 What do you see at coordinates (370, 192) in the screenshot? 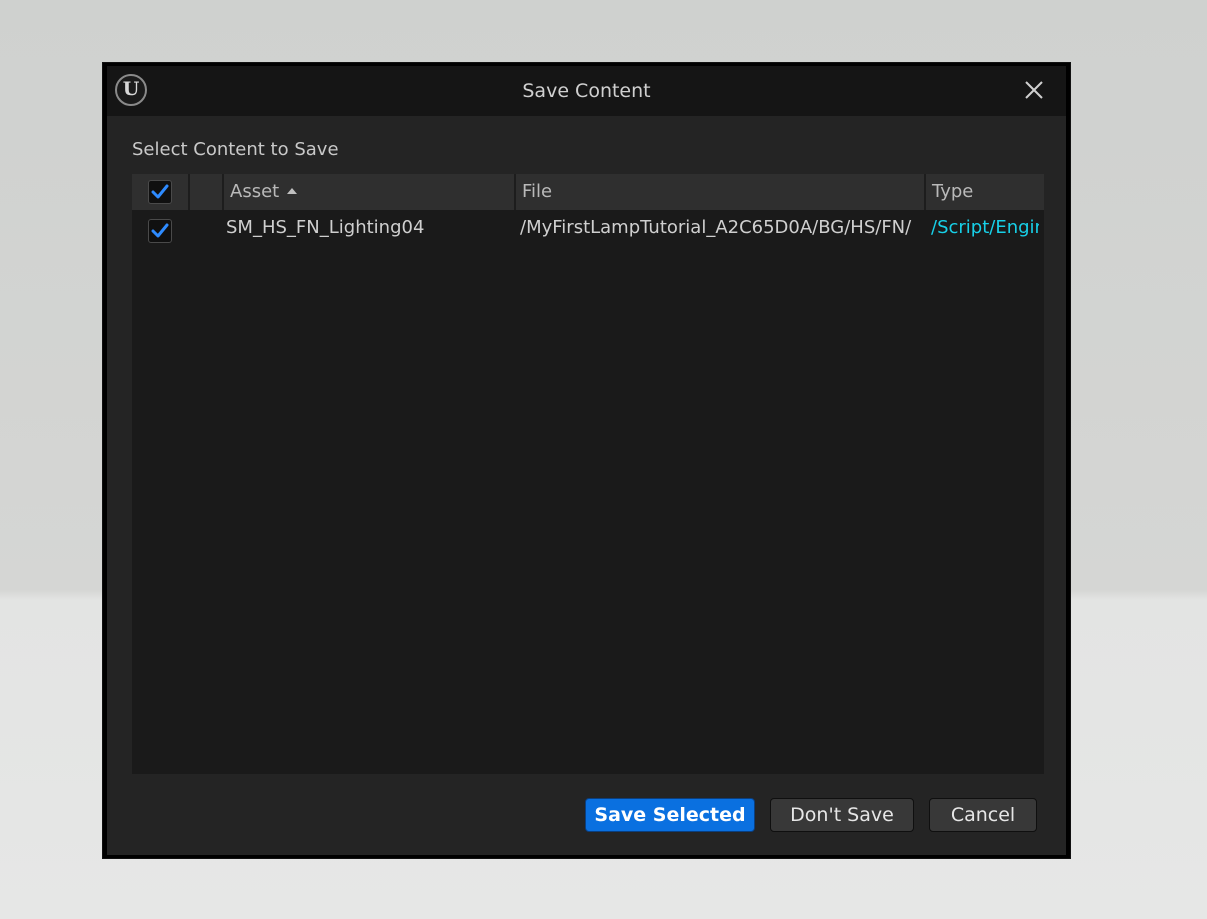
I see `asset-column-header: Asset` at bounding box center [370, 192].